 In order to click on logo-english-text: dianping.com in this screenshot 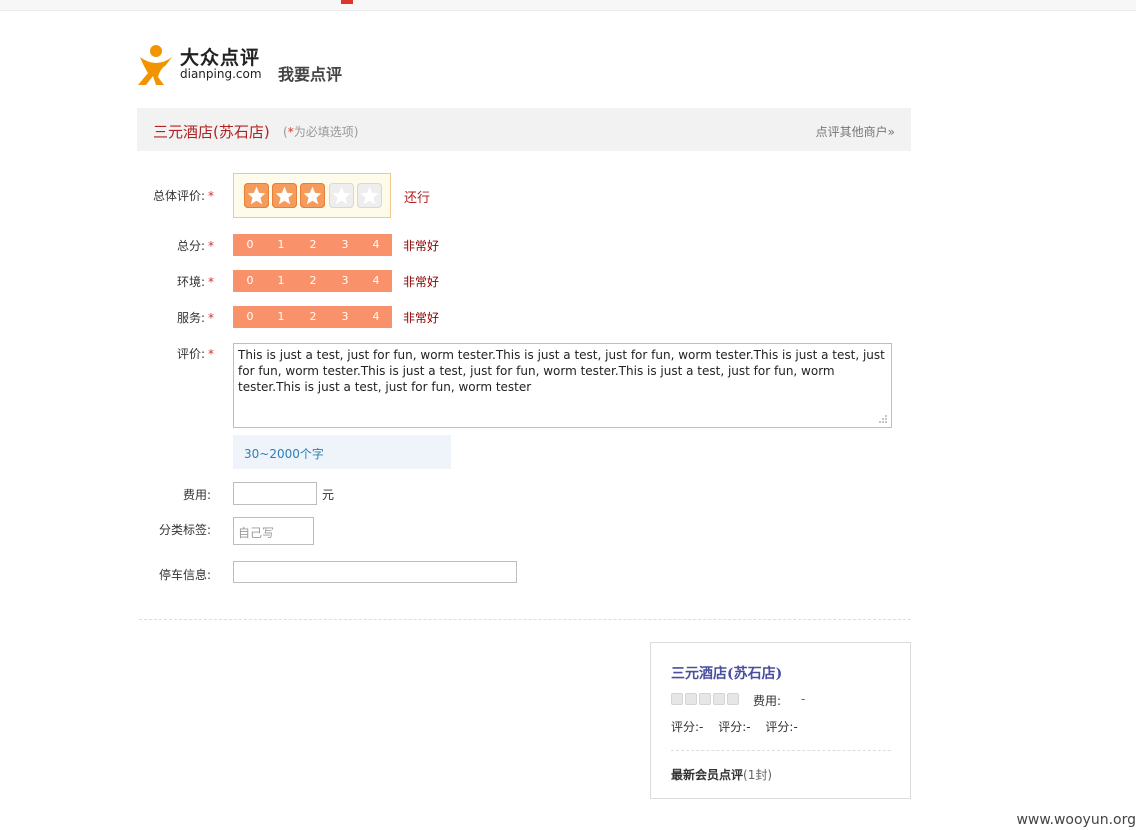, I will do `click(221, 74)`.